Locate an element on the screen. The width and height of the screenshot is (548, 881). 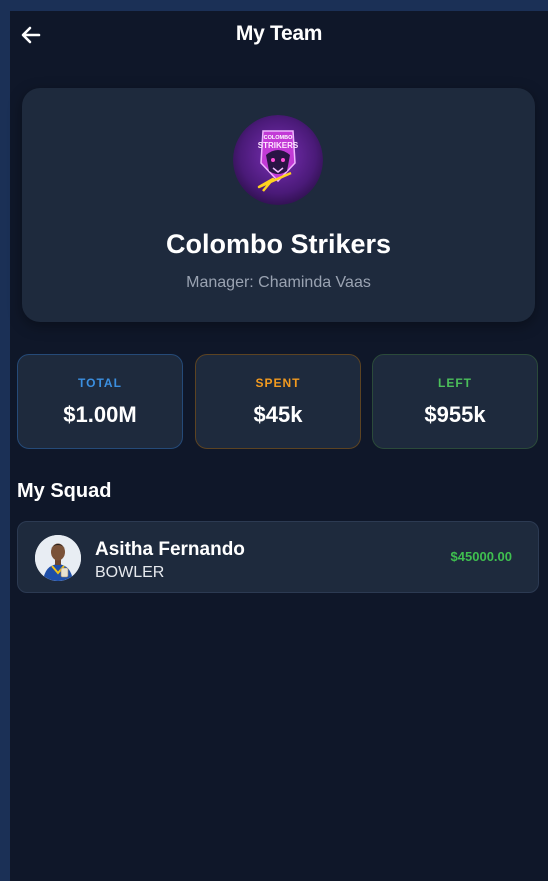
player-name: Asitha Fernando is located at coordinates (170, 549).